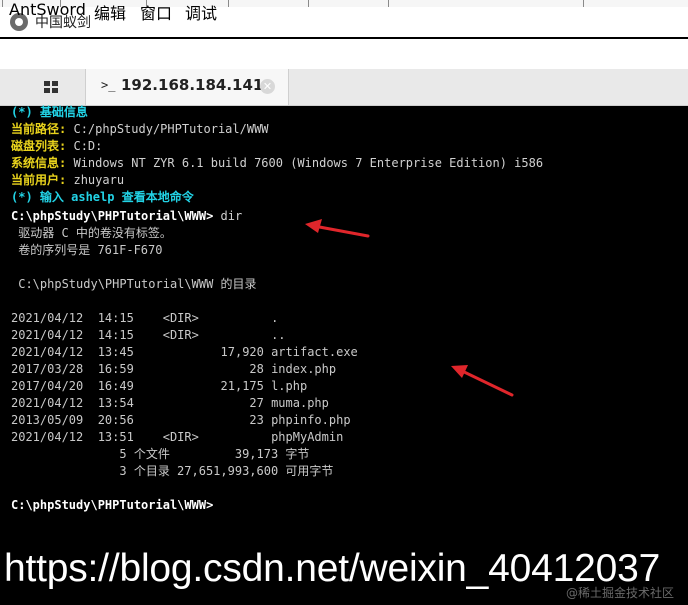 The width and height of the screenshot is (688, 605). What do you see at coordinates (344, 54) in the screenshot?
I see `menu-bar` at bounding box center [344, 54].